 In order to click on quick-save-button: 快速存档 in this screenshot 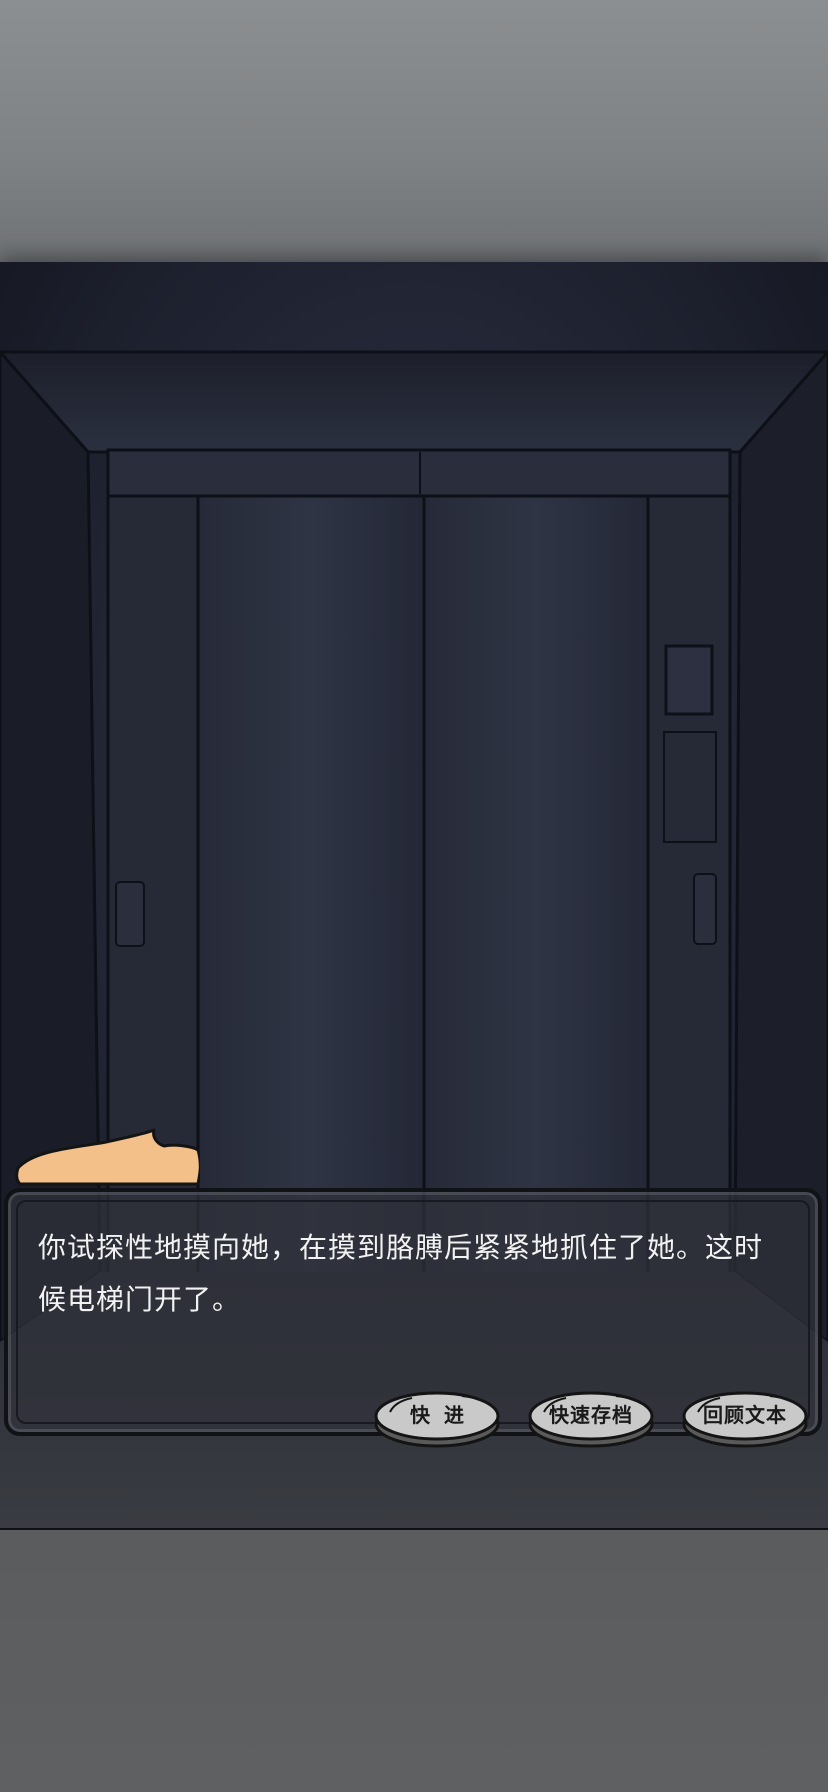, I will do `click(591, 1420)`.